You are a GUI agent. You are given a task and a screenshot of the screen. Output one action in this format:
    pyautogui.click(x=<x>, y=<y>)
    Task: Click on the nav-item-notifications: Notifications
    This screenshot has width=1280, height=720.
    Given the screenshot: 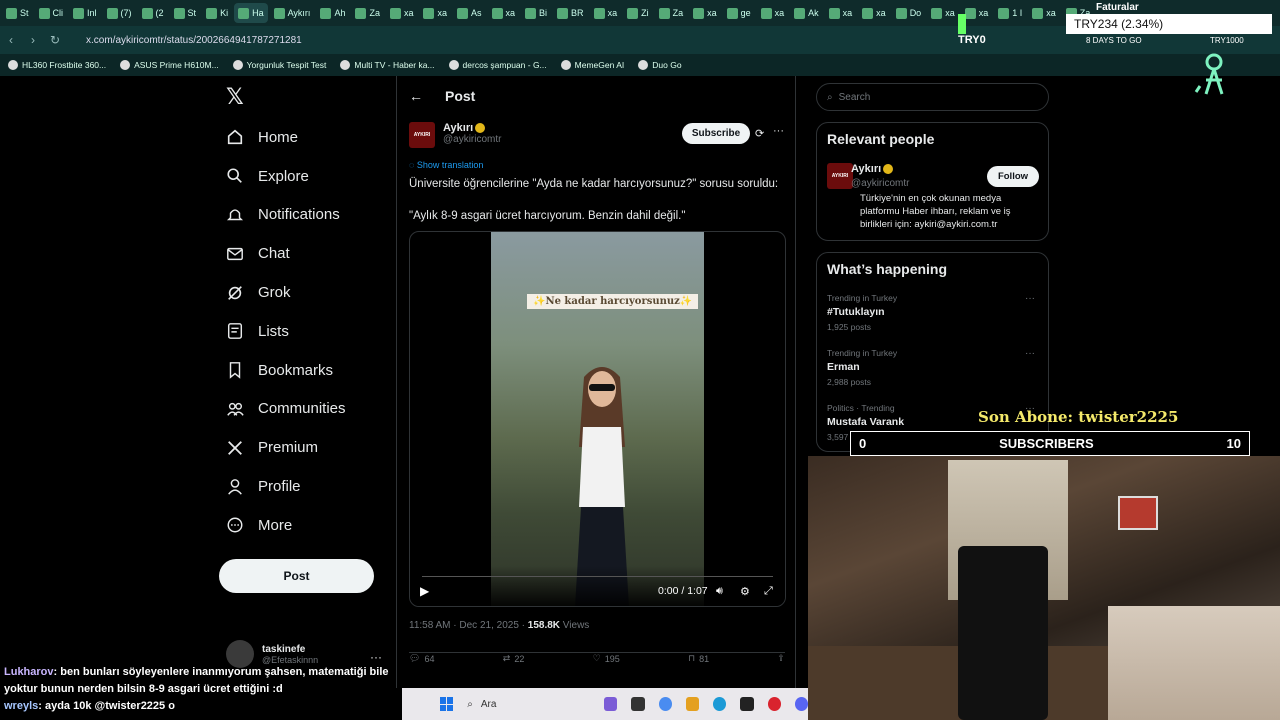 What is the action you would take?
    pyautogui.click(x=286, y=215)
    